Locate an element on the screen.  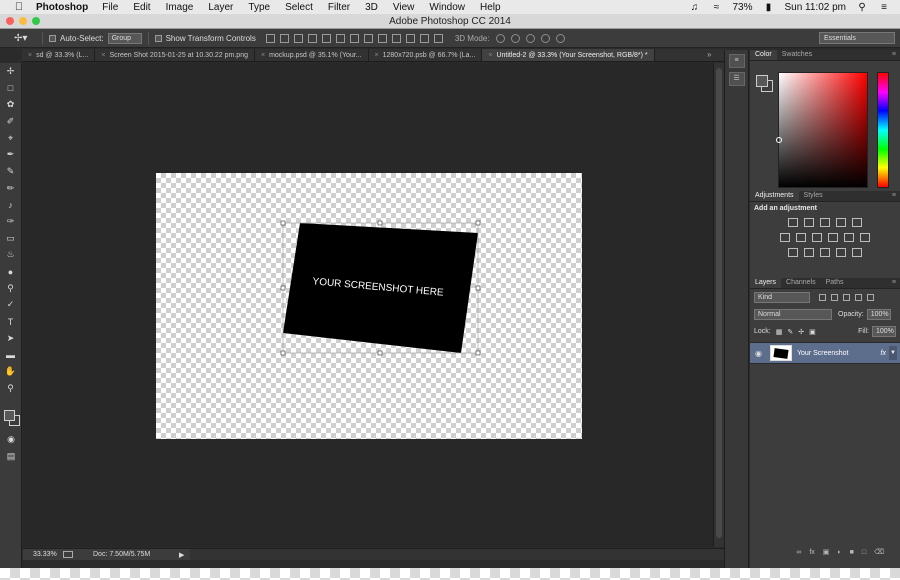
lock-pixels-icon: ✎ is located at coordinates (790, 332).